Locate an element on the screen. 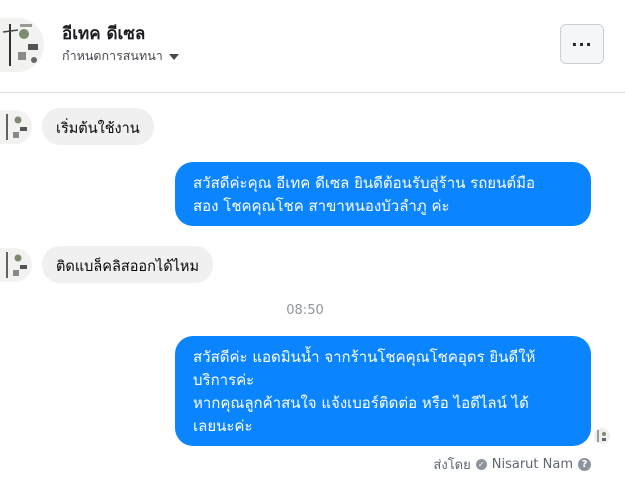  subtitle-label: กำหนดการสนทนา is located at coordinates (112, 55).